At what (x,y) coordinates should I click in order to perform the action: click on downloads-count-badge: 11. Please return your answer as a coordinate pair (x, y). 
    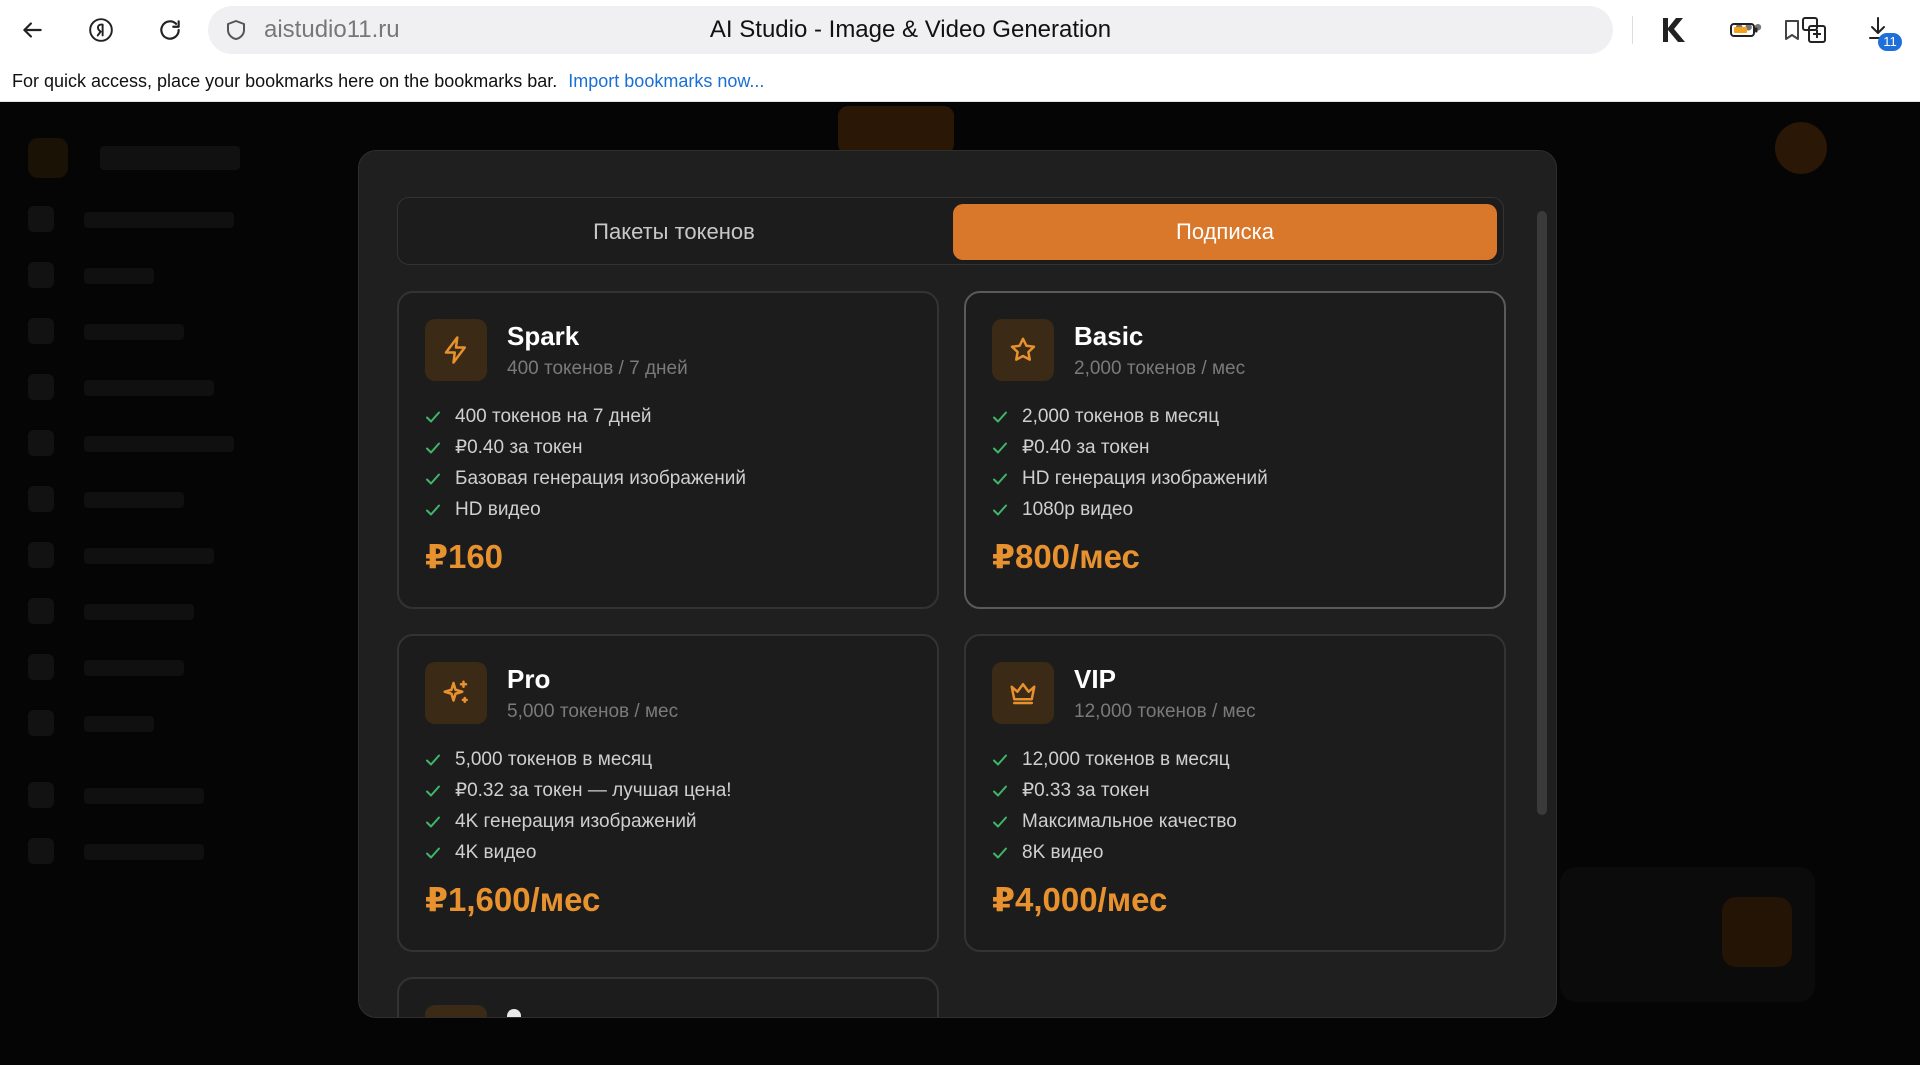
    Looking at the image, I should click on (1890, 42).